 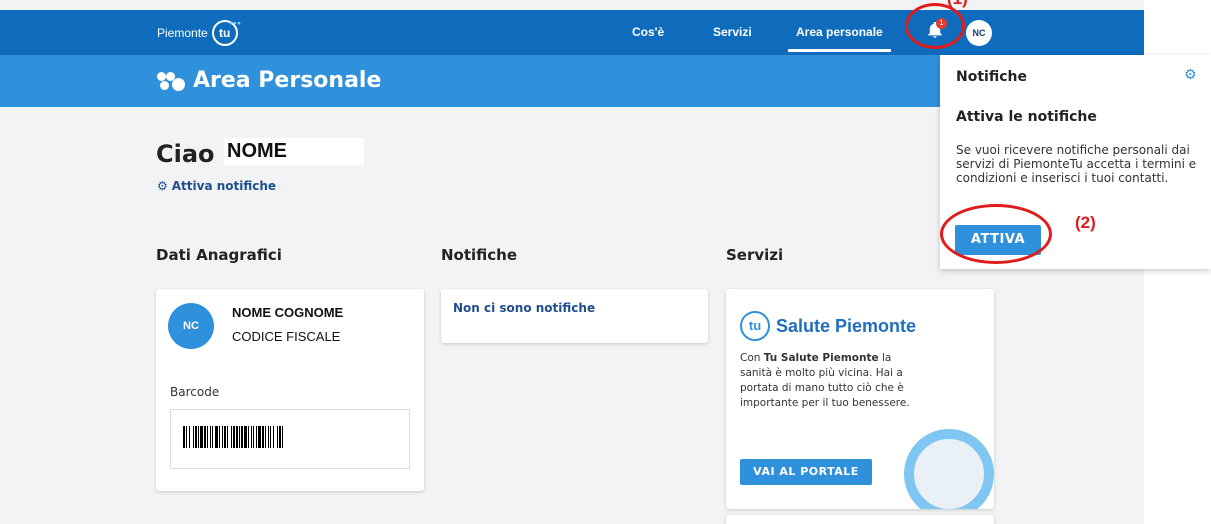 I want to click on nav-link-servizi: Servizi, so click(x=732, y=32).